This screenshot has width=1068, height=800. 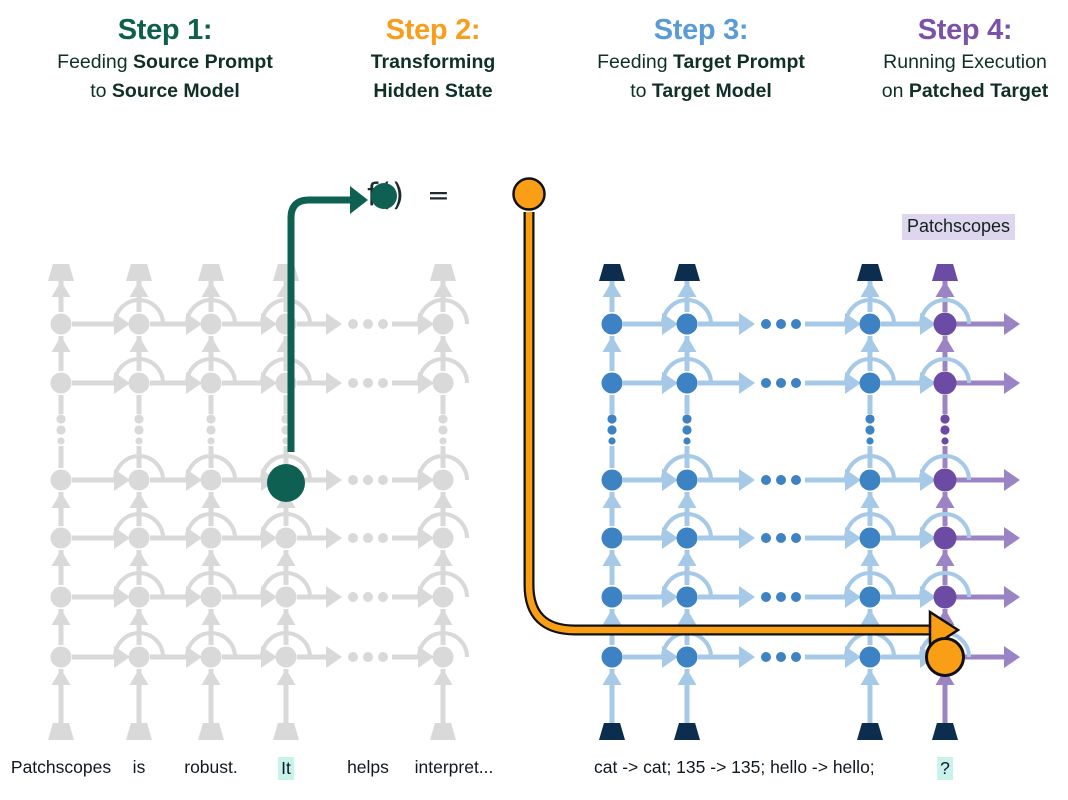 What do you see at coordinates (139, 767) in the screenshot?
I see `source-token: is` at bounding box center [139, 767].